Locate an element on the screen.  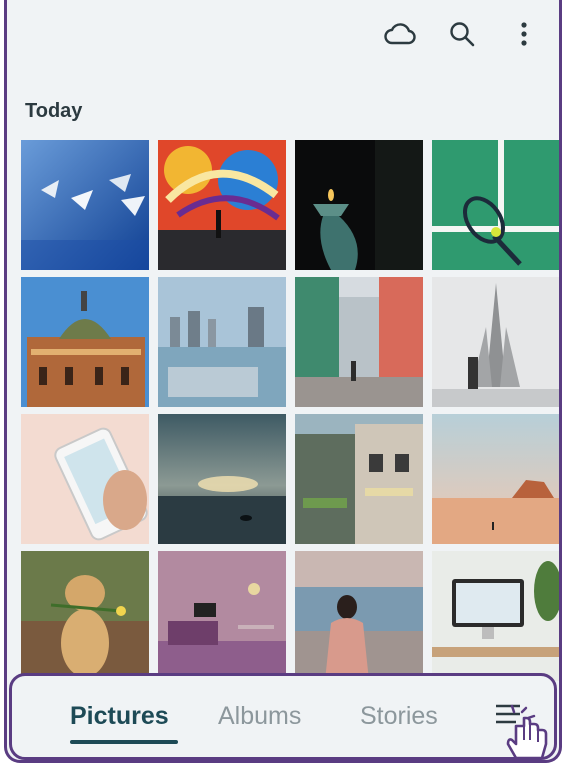
cloud-icon is located at coordinates (400, 34).